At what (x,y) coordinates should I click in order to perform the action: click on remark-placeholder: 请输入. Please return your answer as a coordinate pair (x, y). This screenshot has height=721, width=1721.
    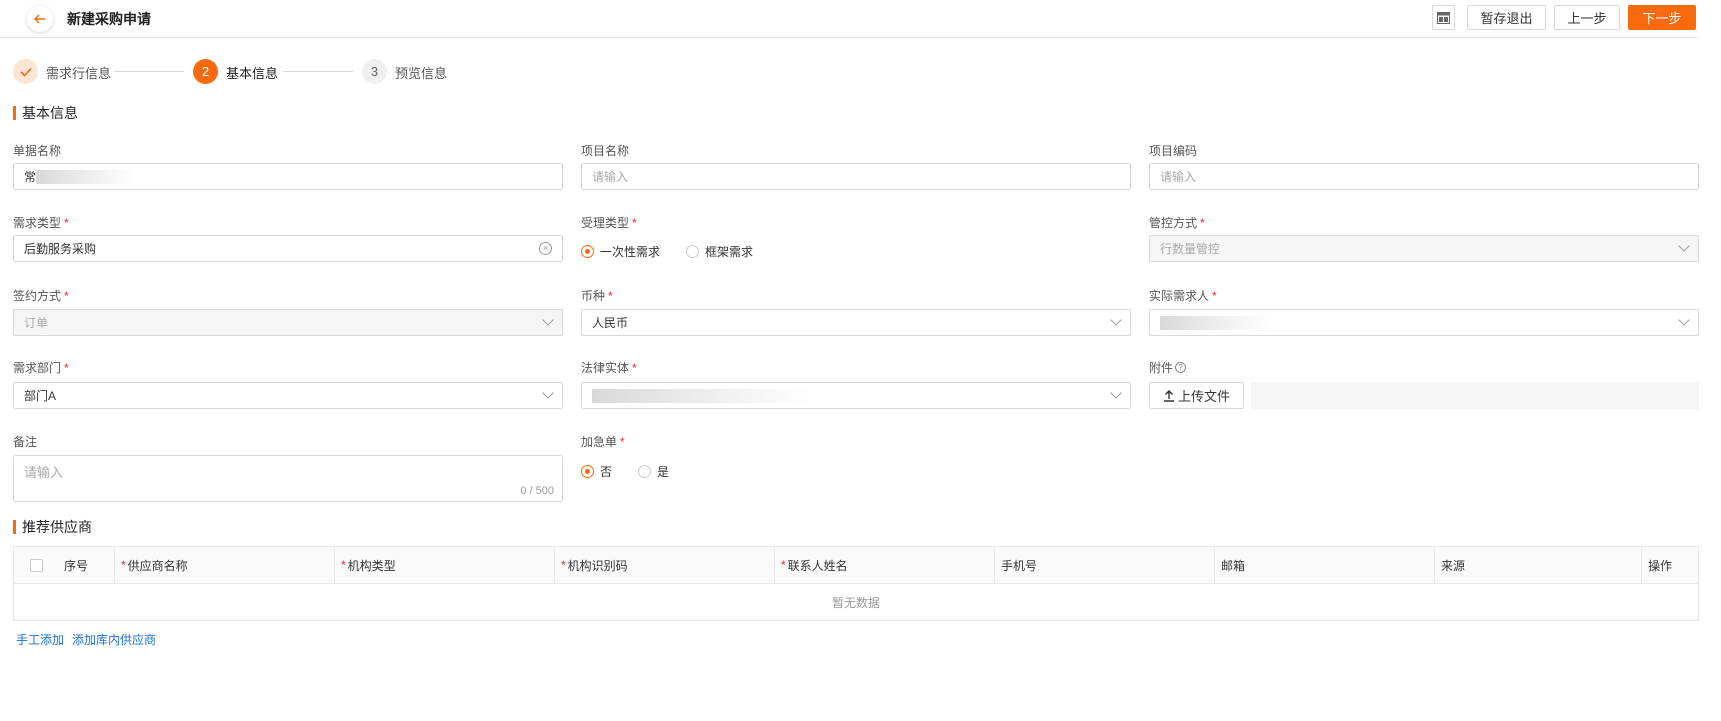
    Looking at the image, I should click on (44, 472).